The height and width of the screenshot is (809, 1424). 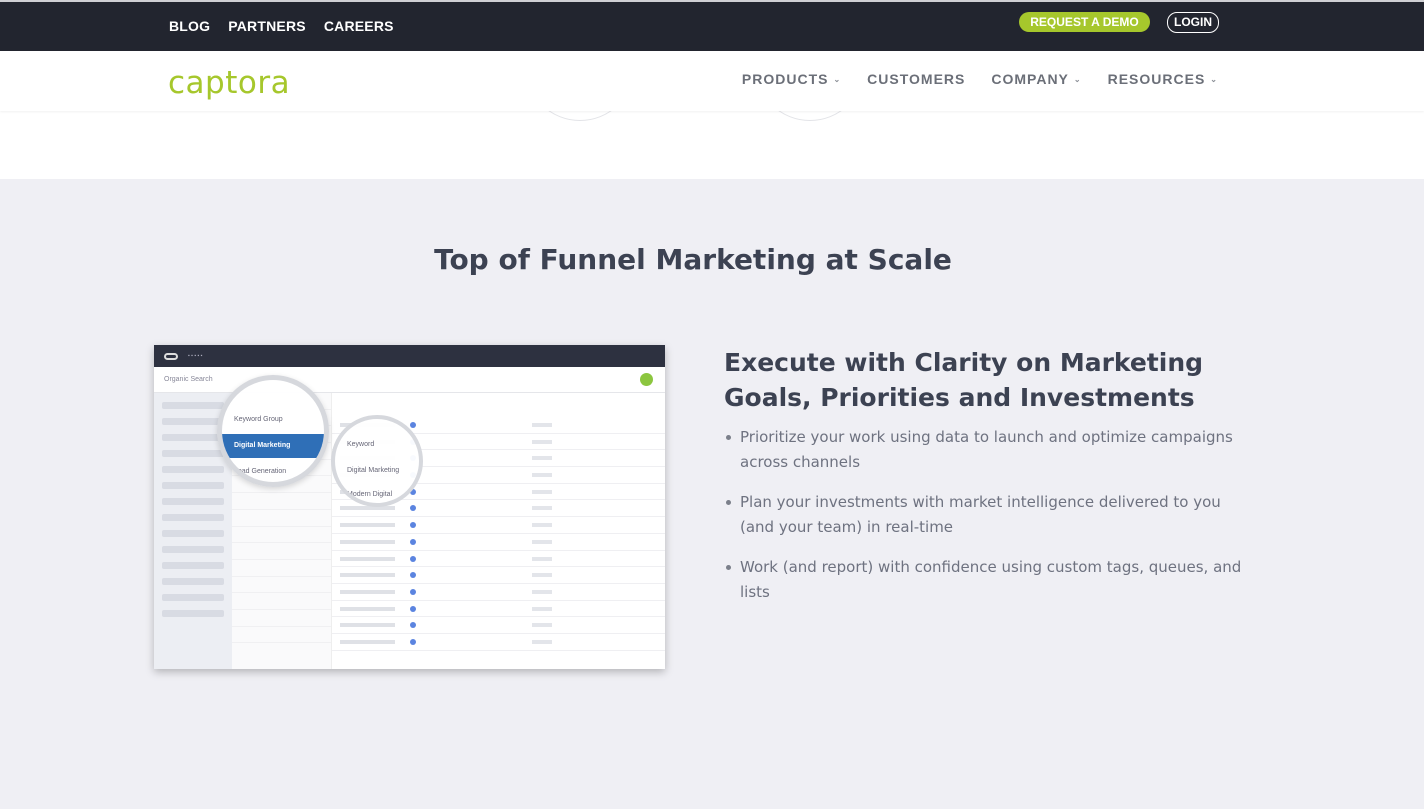 I want to click on search-label: Organic Search, so click(x=188, y=379).